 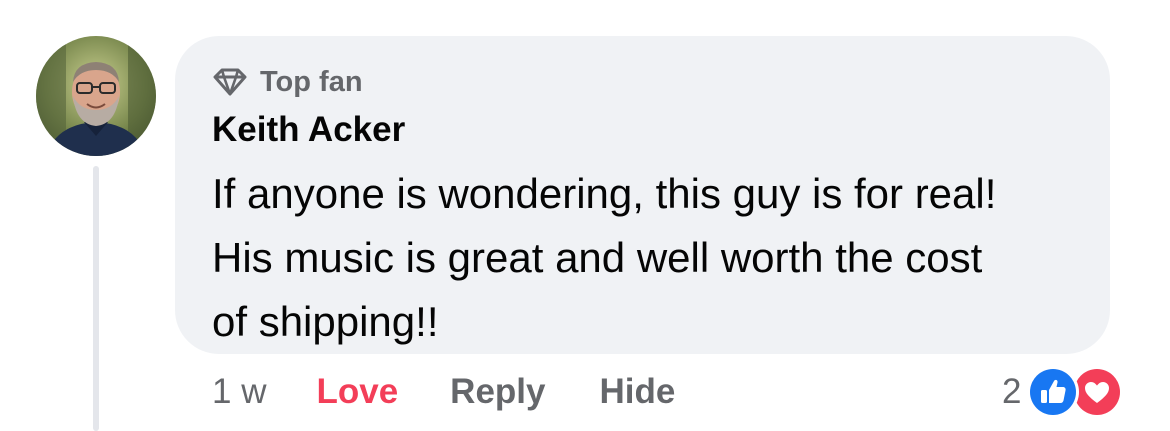 I want to click on diamond-icon, so click(x=230, y=82).